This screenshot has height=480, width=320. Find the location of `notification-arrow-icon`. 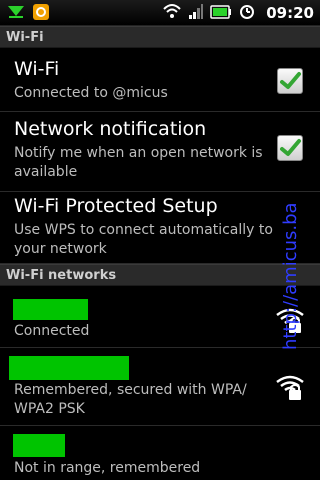

notification-arrow-icon is located at coordinates (16, 14).